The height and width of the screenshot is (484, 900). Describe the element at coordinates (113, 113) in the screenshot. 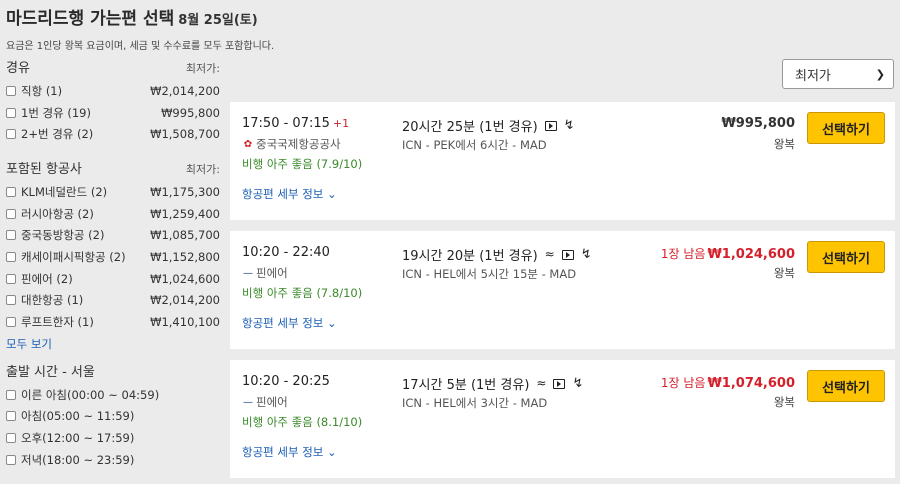

I see `filter-stops-1: 1번 경유 (19) ₩995,800` at that location.